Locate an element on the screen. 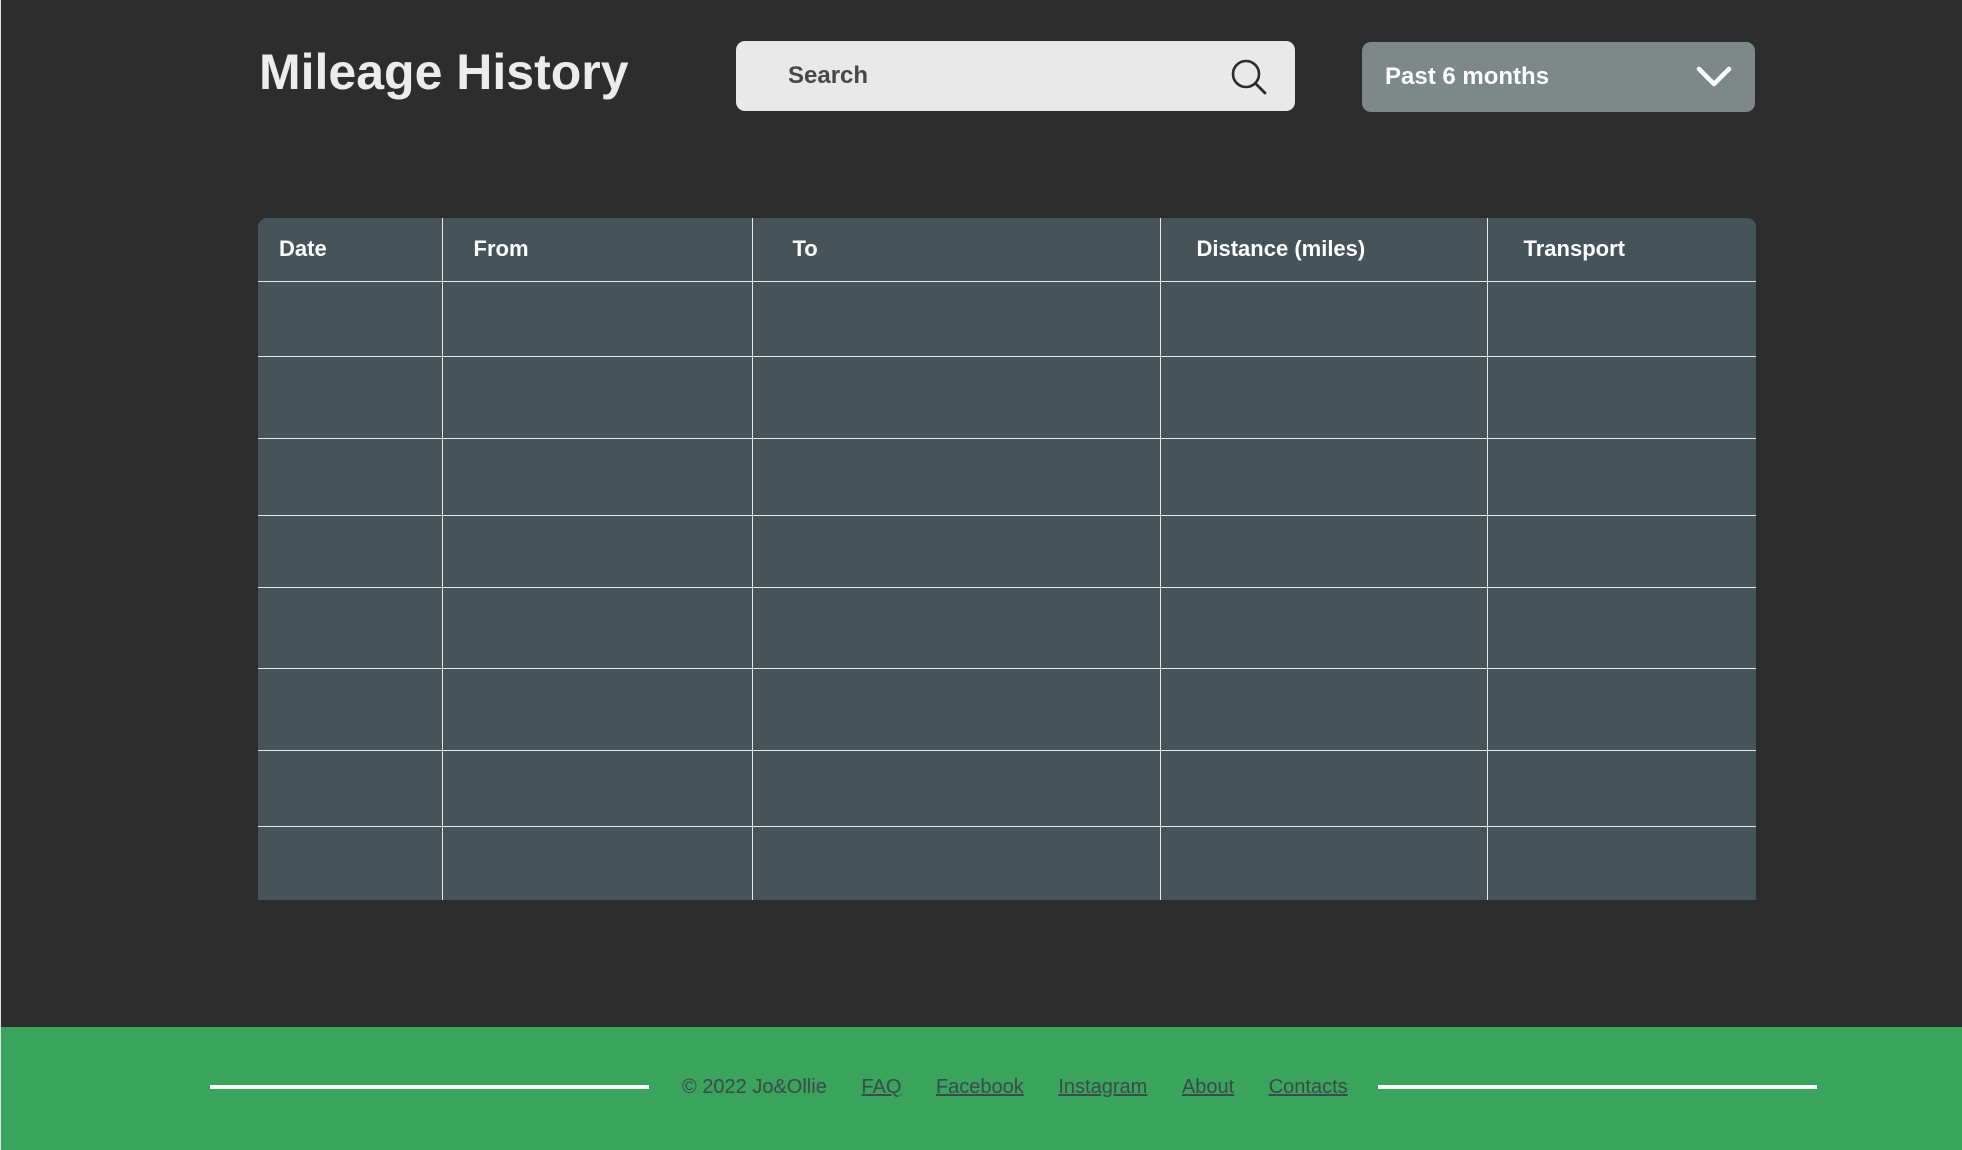 The image size is (1962, 1150). footer-link-faq: FAQ is located at coordinates (881, 1087).